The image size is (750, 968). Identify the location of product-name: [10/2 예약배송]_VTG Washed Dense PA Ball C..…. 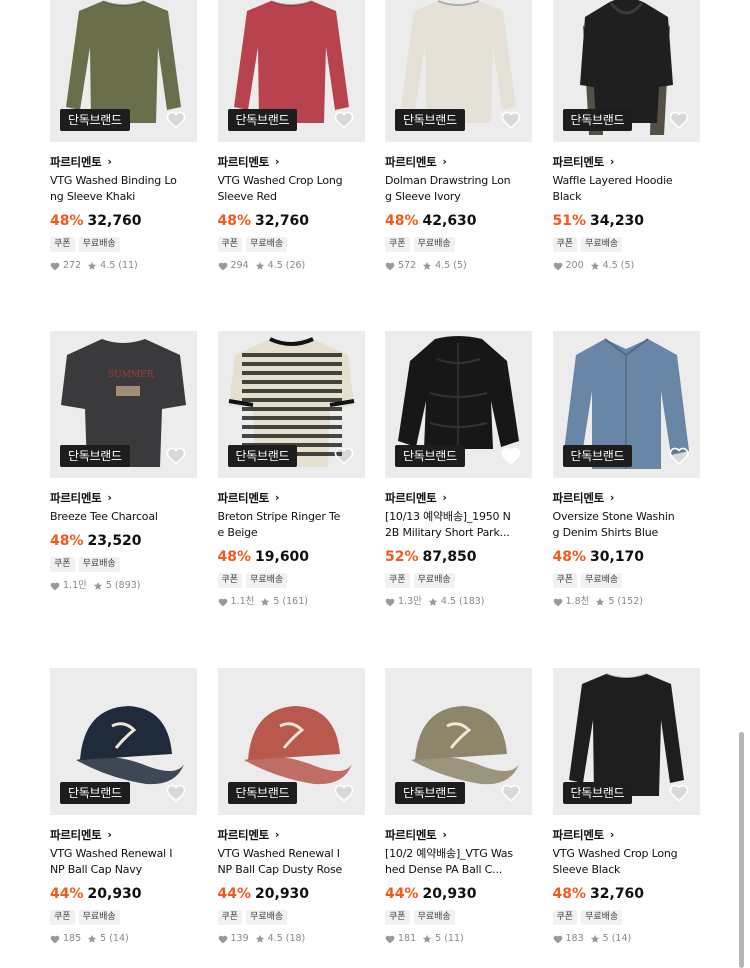
(449, 862).